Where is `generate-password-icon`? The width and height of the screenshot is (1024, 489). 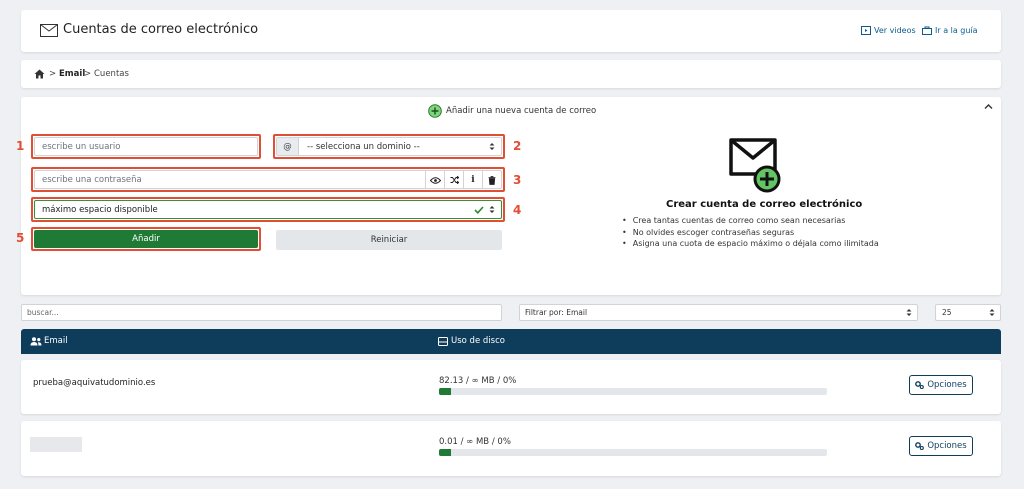
generate-password-icon is located at coordinates (453, 180).